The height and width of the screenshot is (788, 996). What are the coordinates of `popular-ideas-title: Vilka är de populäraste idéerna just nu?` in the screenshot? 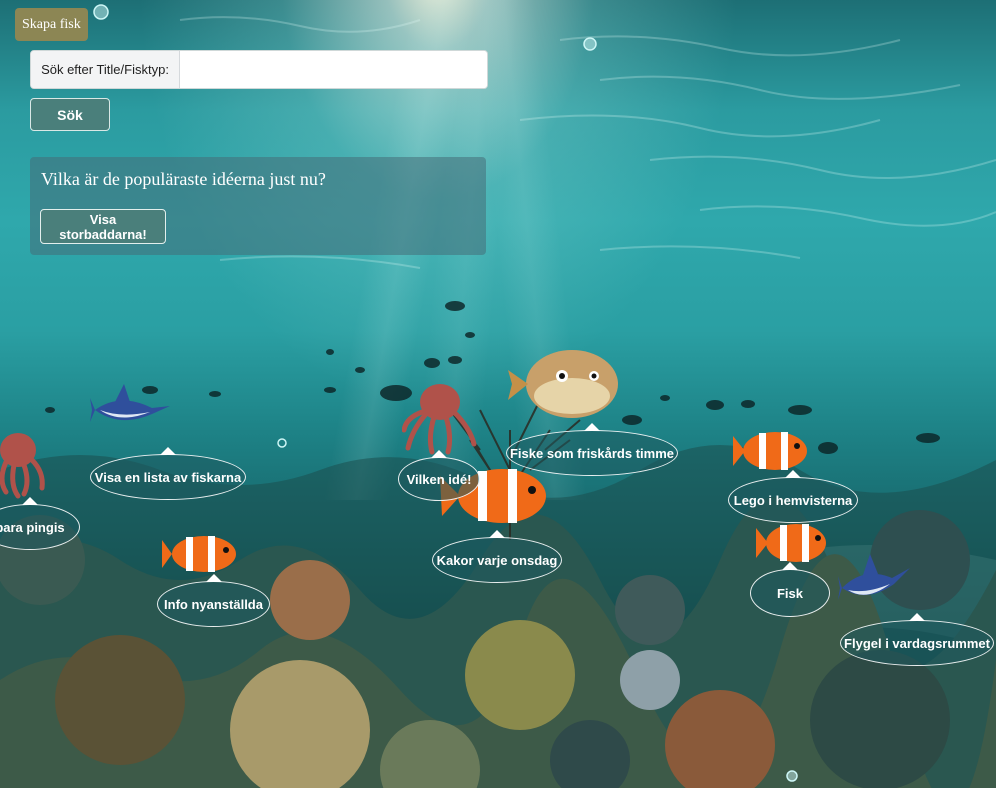 It's located at (183, 179).